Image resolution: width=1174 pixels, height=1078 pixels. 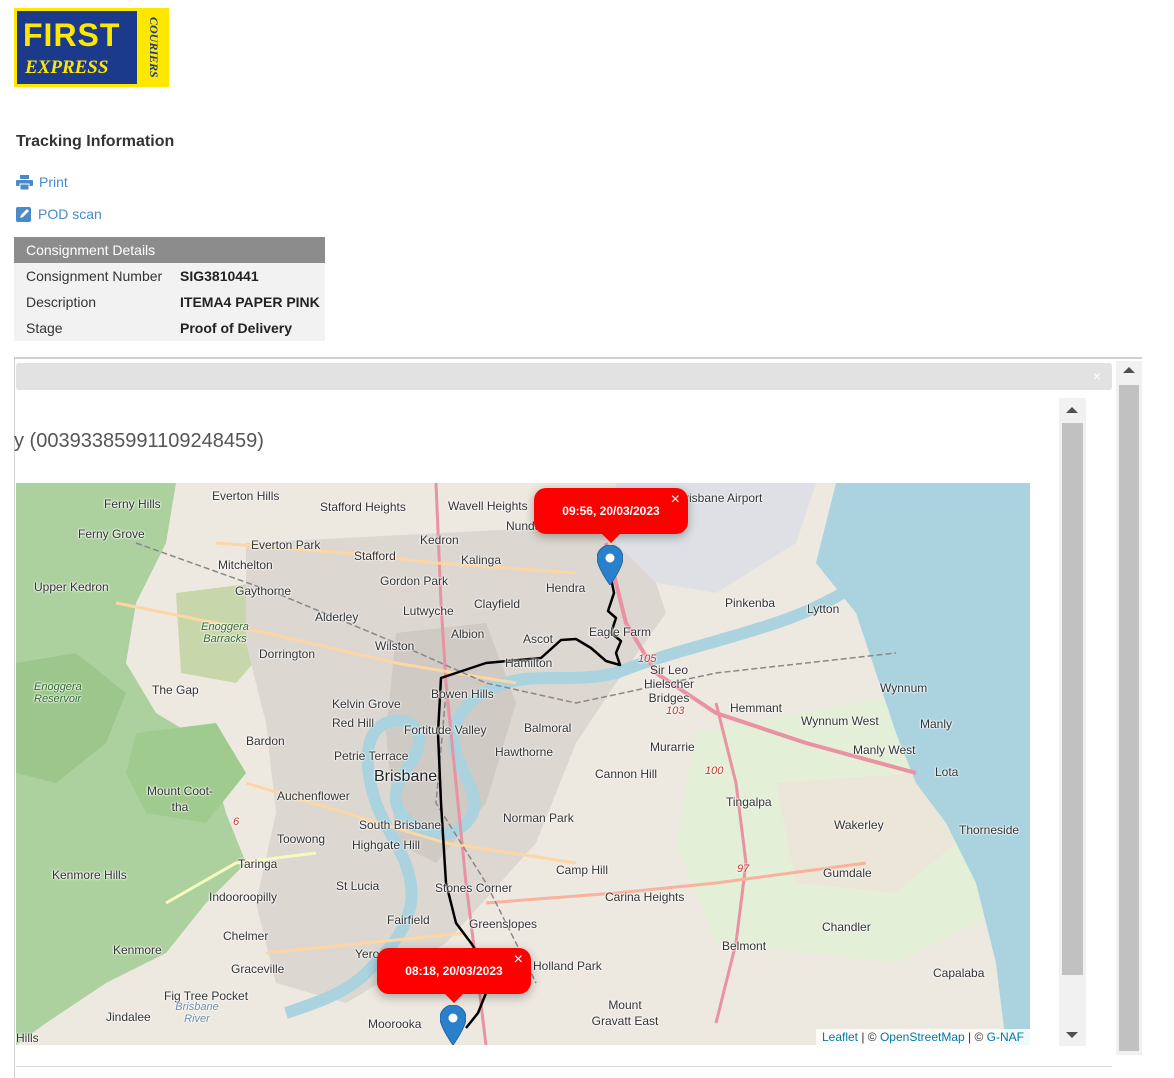 What do you see at coordinates (567, 966) in the screenshot?
I see `map-label: Holland Park` at bounding box center [567, 966].